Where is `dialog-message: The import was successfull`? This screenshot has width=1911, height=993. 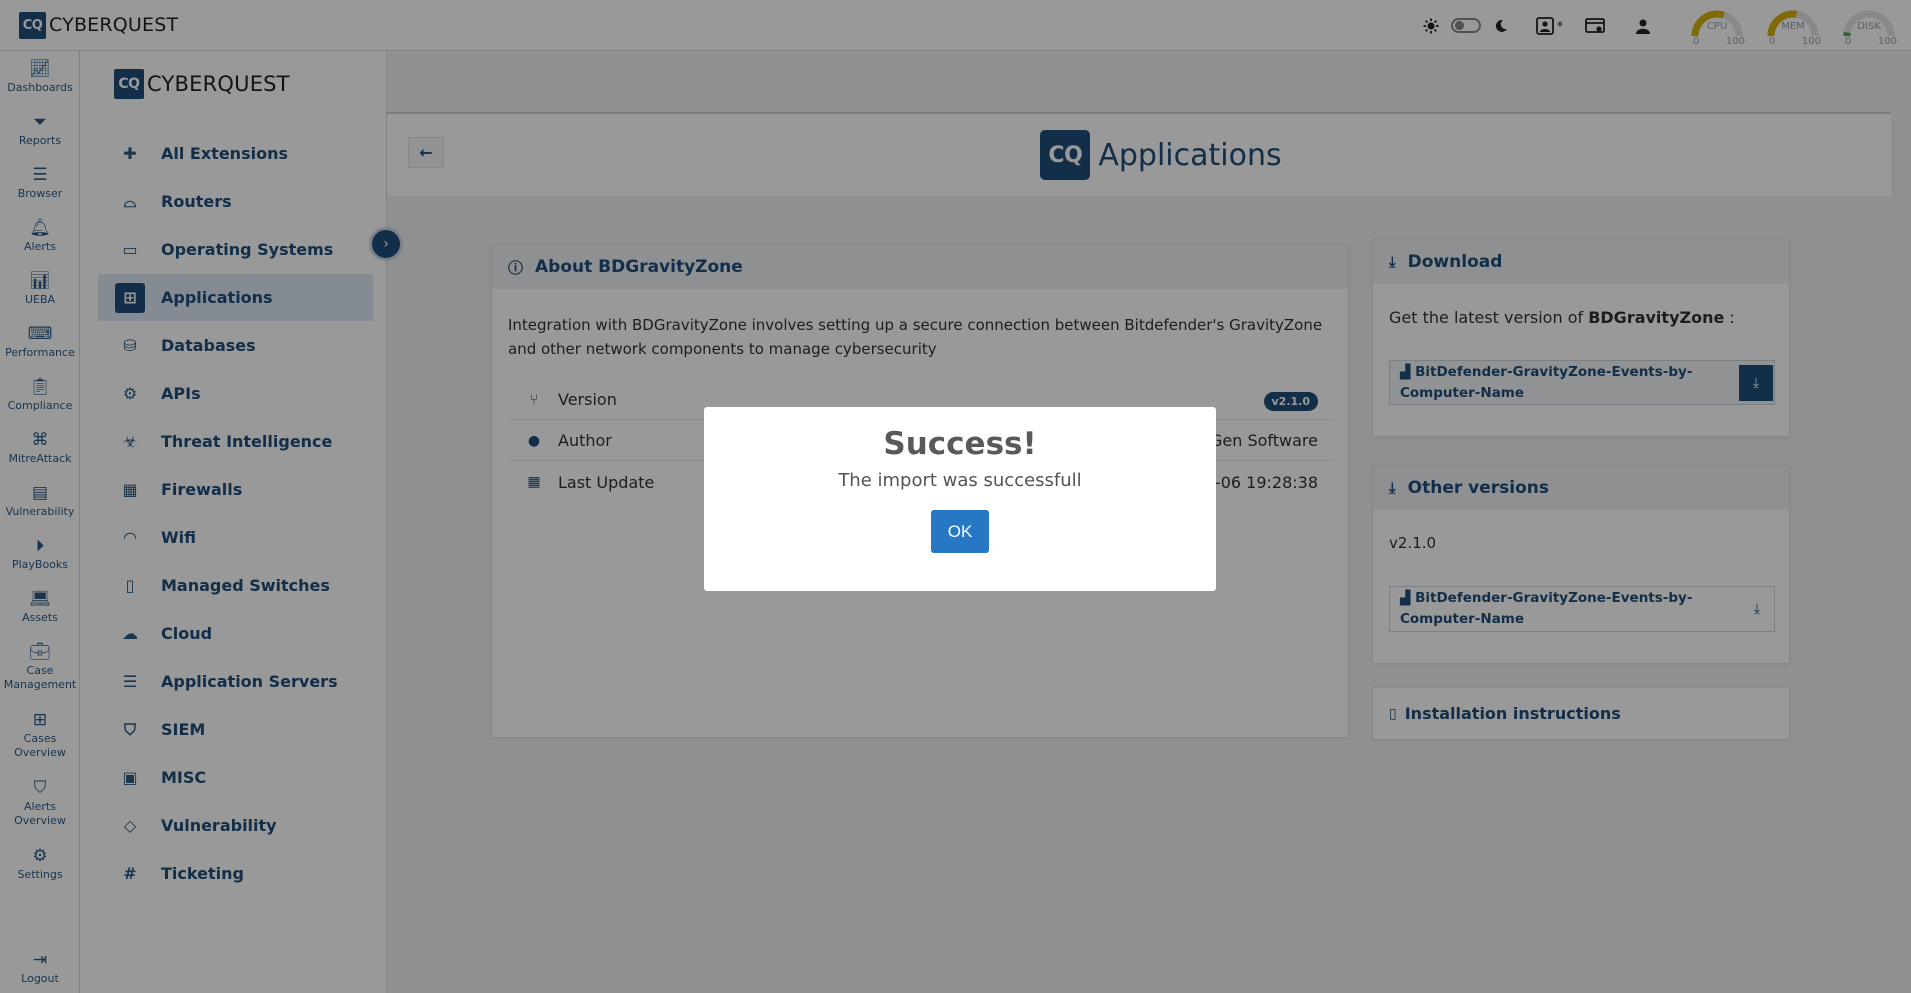
dialog-message: The import was successfull is located at coordinates (960, 480).